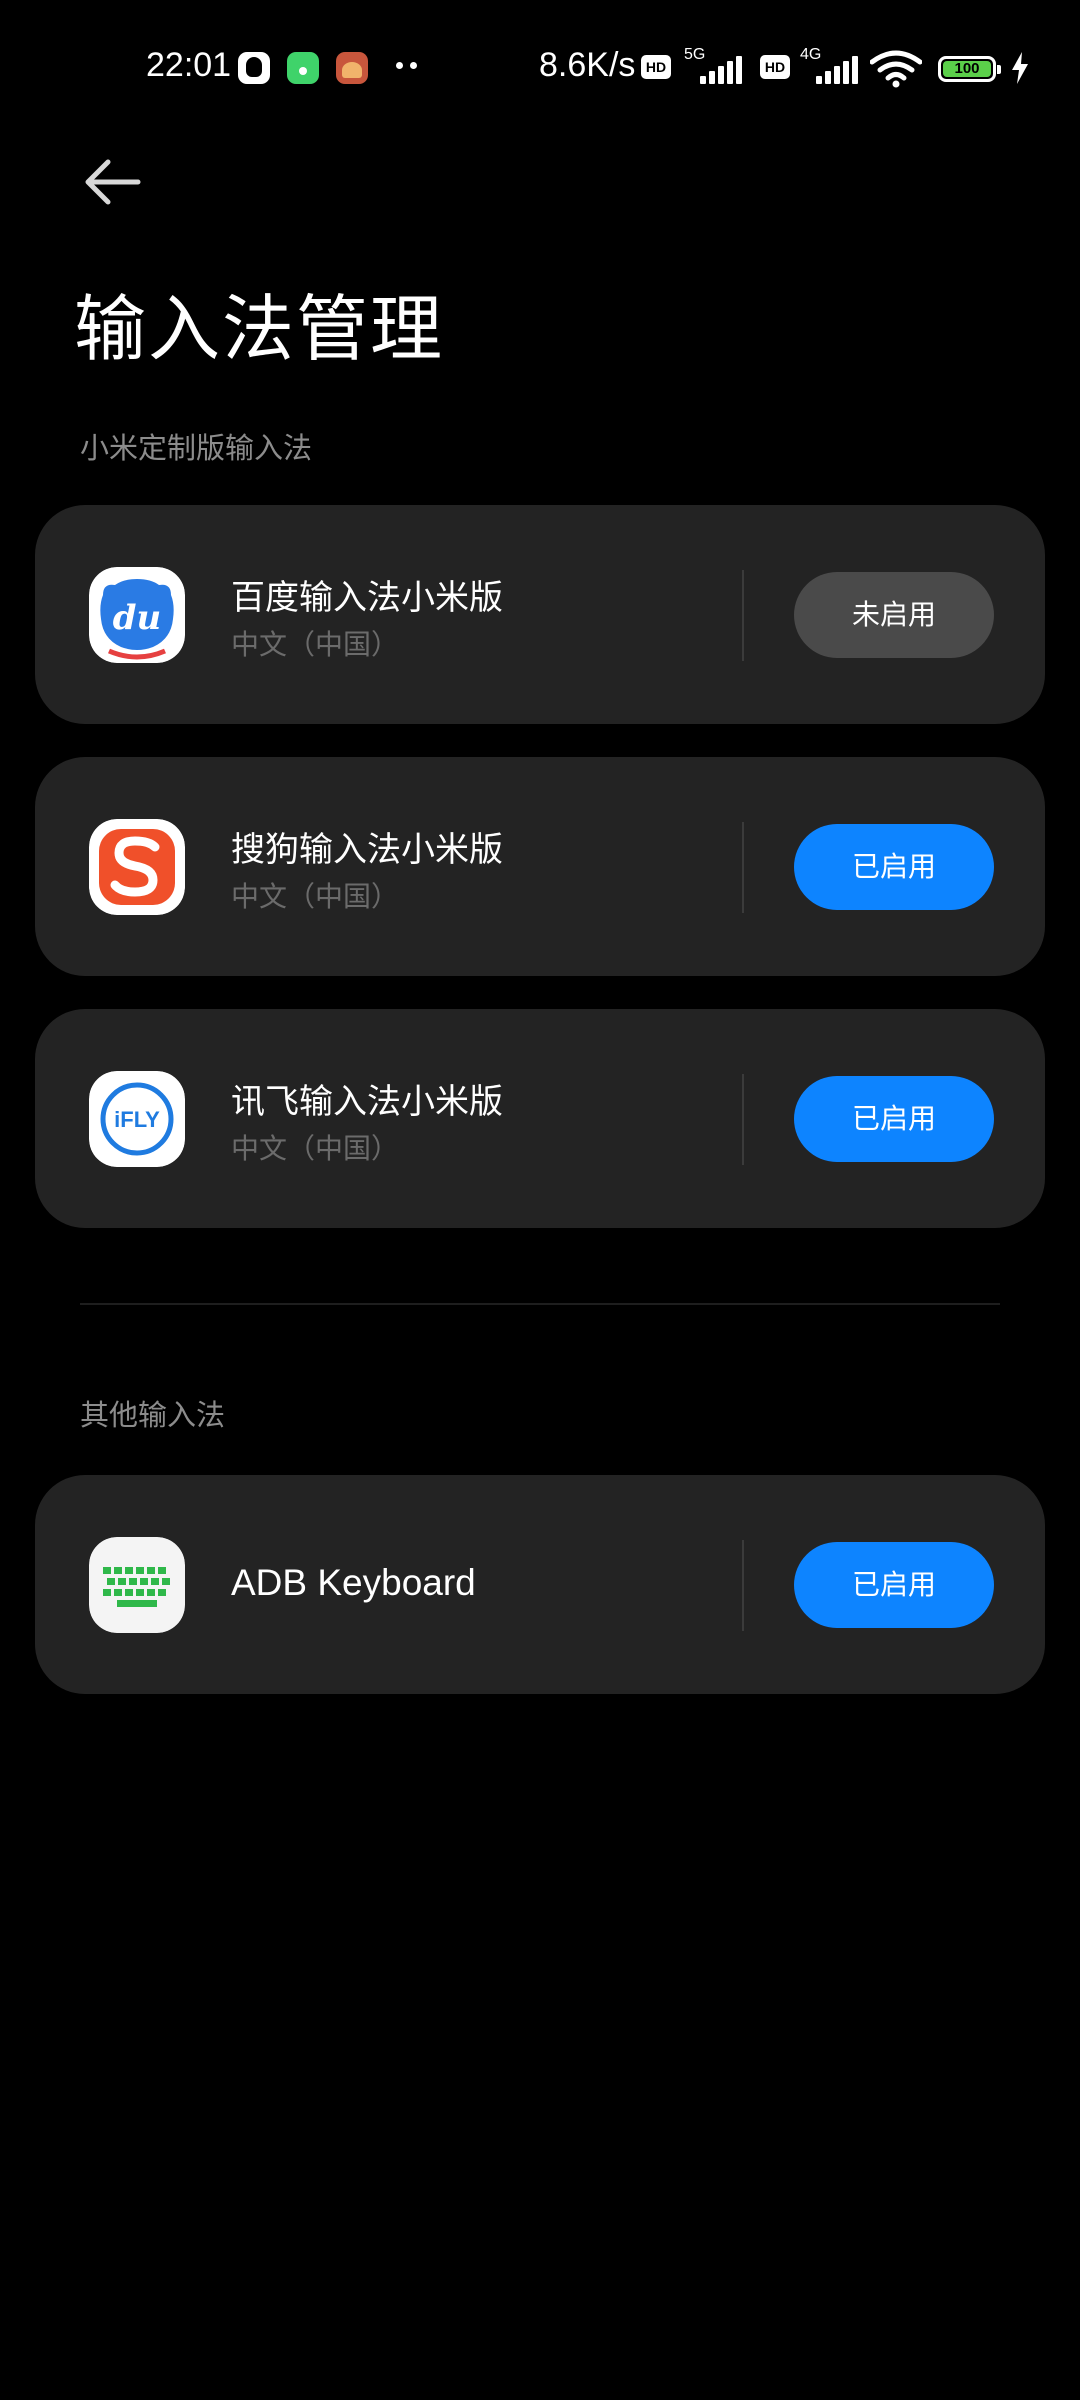 This screenshot has width=1080, height=2400. Describe the element at coordinates (540, 866) in the screenshot. I see `input-method-card-sogou: 搜狗输入法小米版 中文（中国） 已启用` at that location.